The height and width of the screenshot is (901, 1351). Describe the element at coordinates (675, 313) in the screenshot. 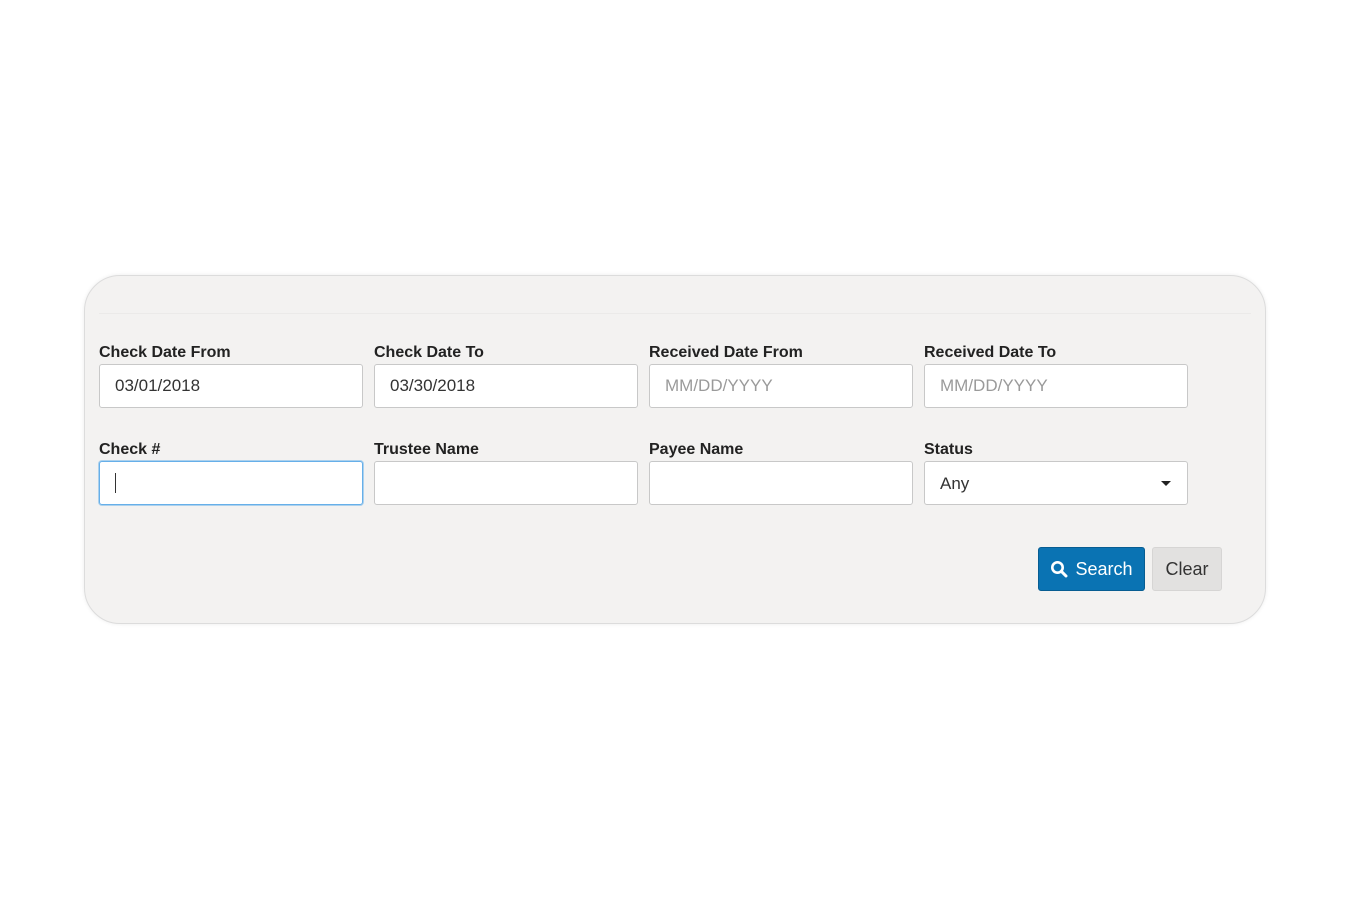

I see `panel-header-divider` at that location.